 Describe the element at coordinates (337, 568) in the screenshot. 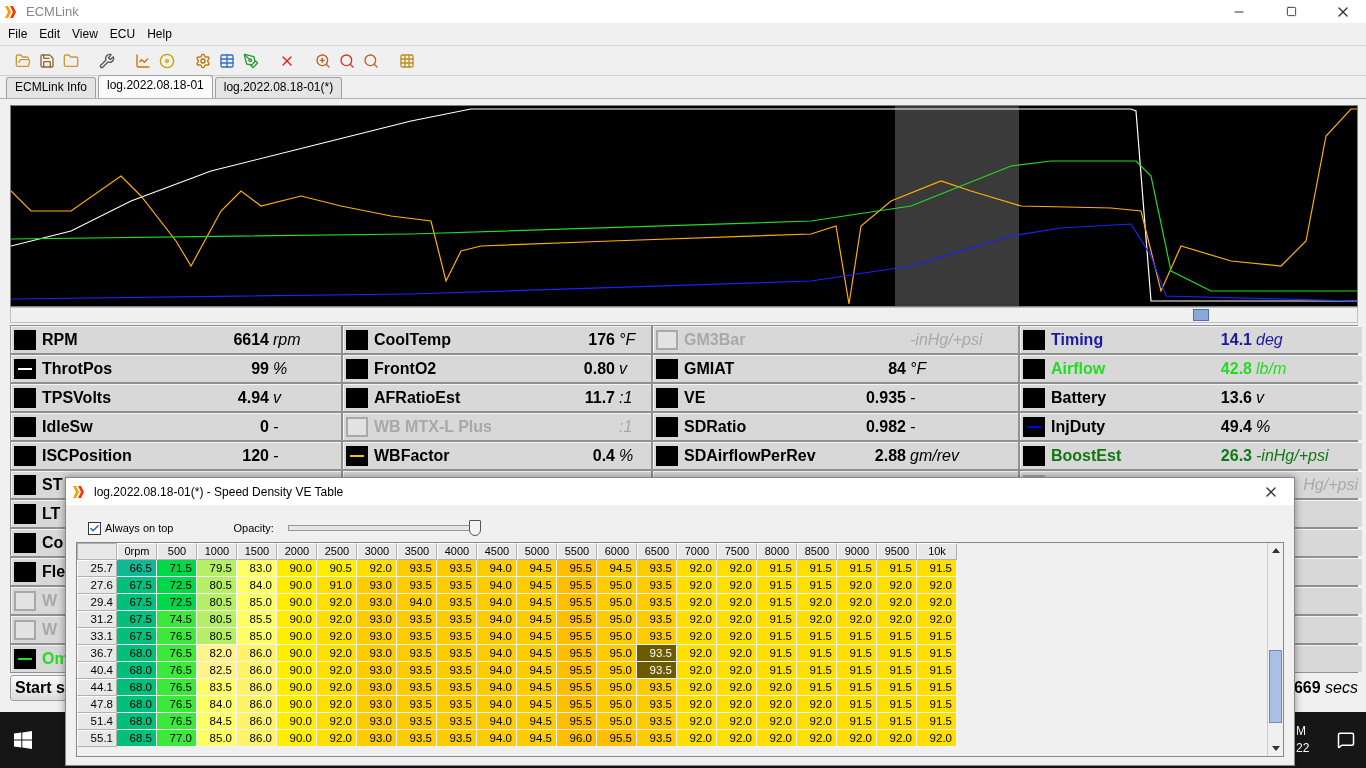

I see `table-cell: 90.5` at that location.